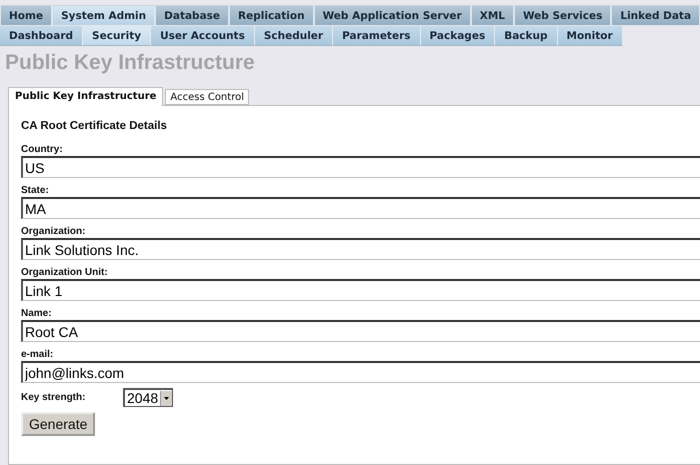  I want to click on panel-tab: Access Control, so click(207, 97).